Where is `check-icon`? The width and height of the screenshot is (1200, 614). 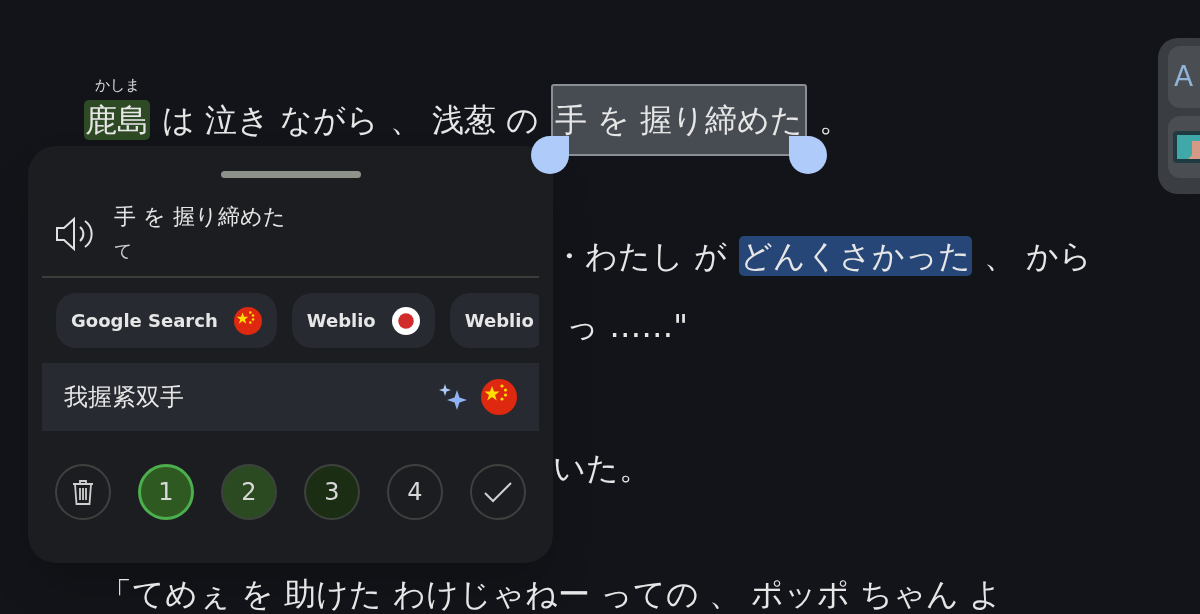 check-icon is located at coordinates (498, 492).